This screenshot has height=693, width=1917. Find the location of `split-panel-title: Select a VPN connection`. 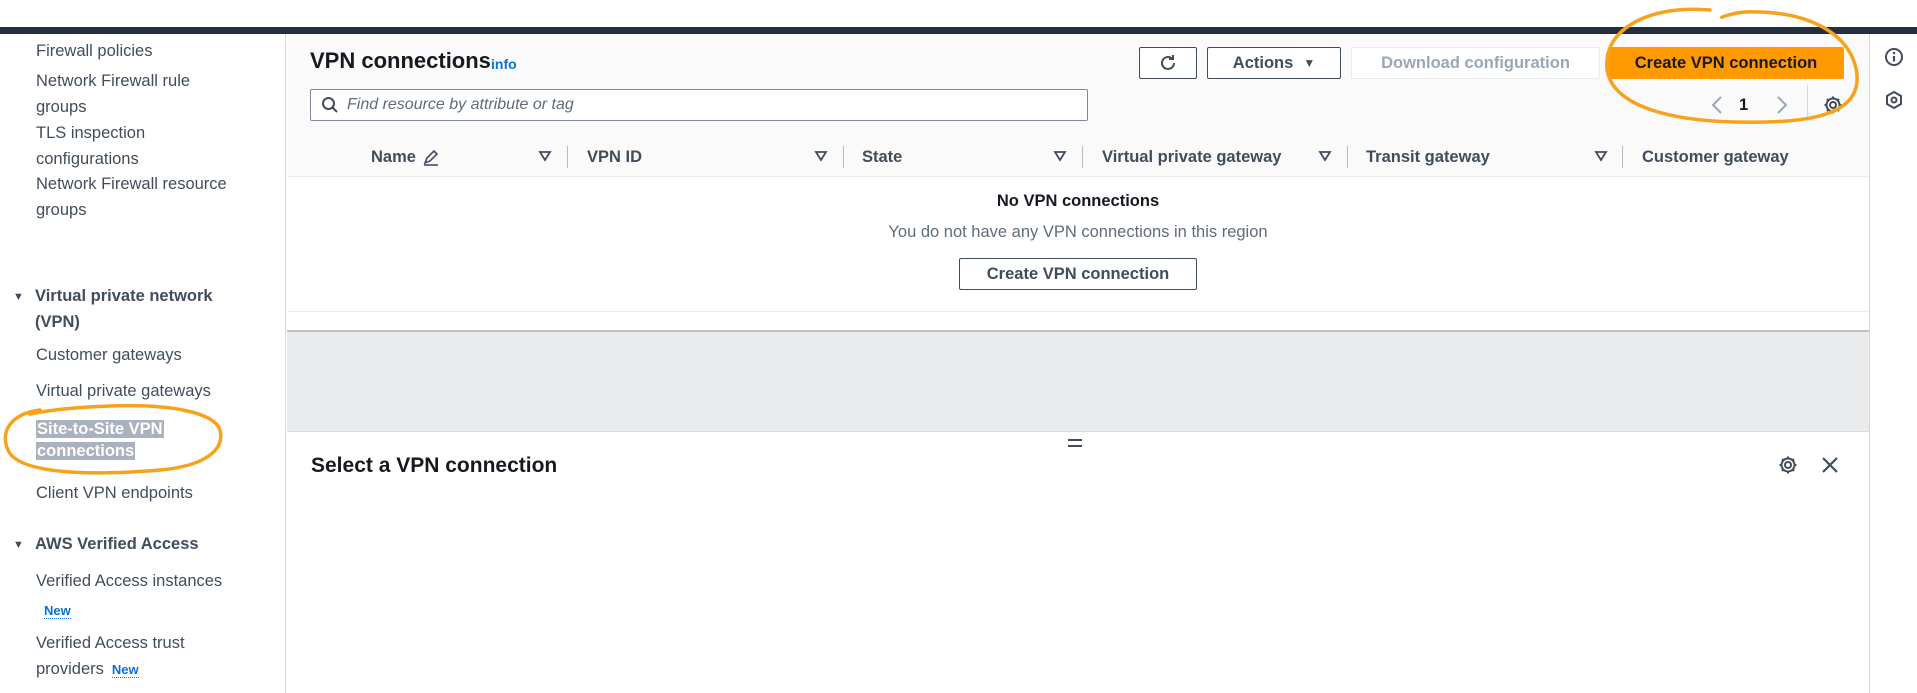

split-panel-title: Select a VPN connection is located at coordinates (434, 465).